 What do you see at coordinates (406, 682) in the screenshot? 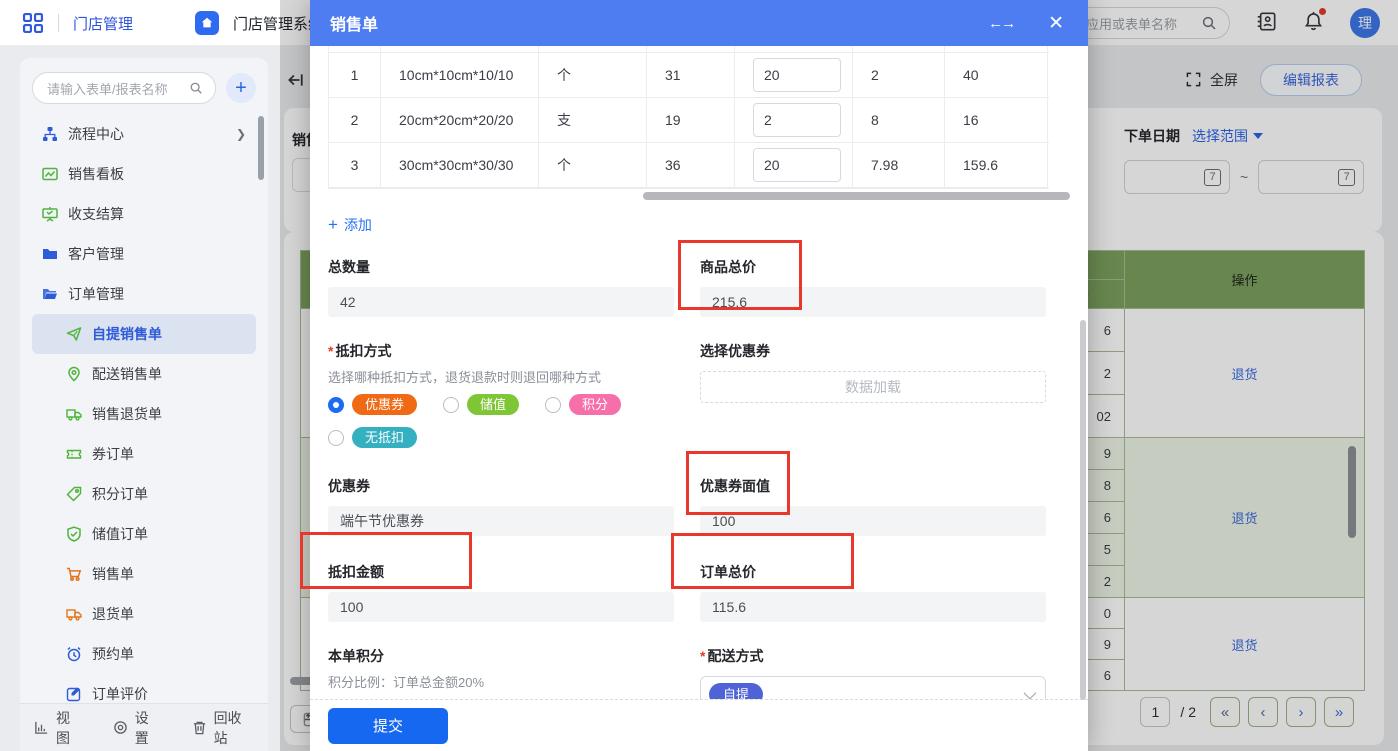
I see `points-helper: 积分比例：订单总金额20%` at bounding box center [406, 682].